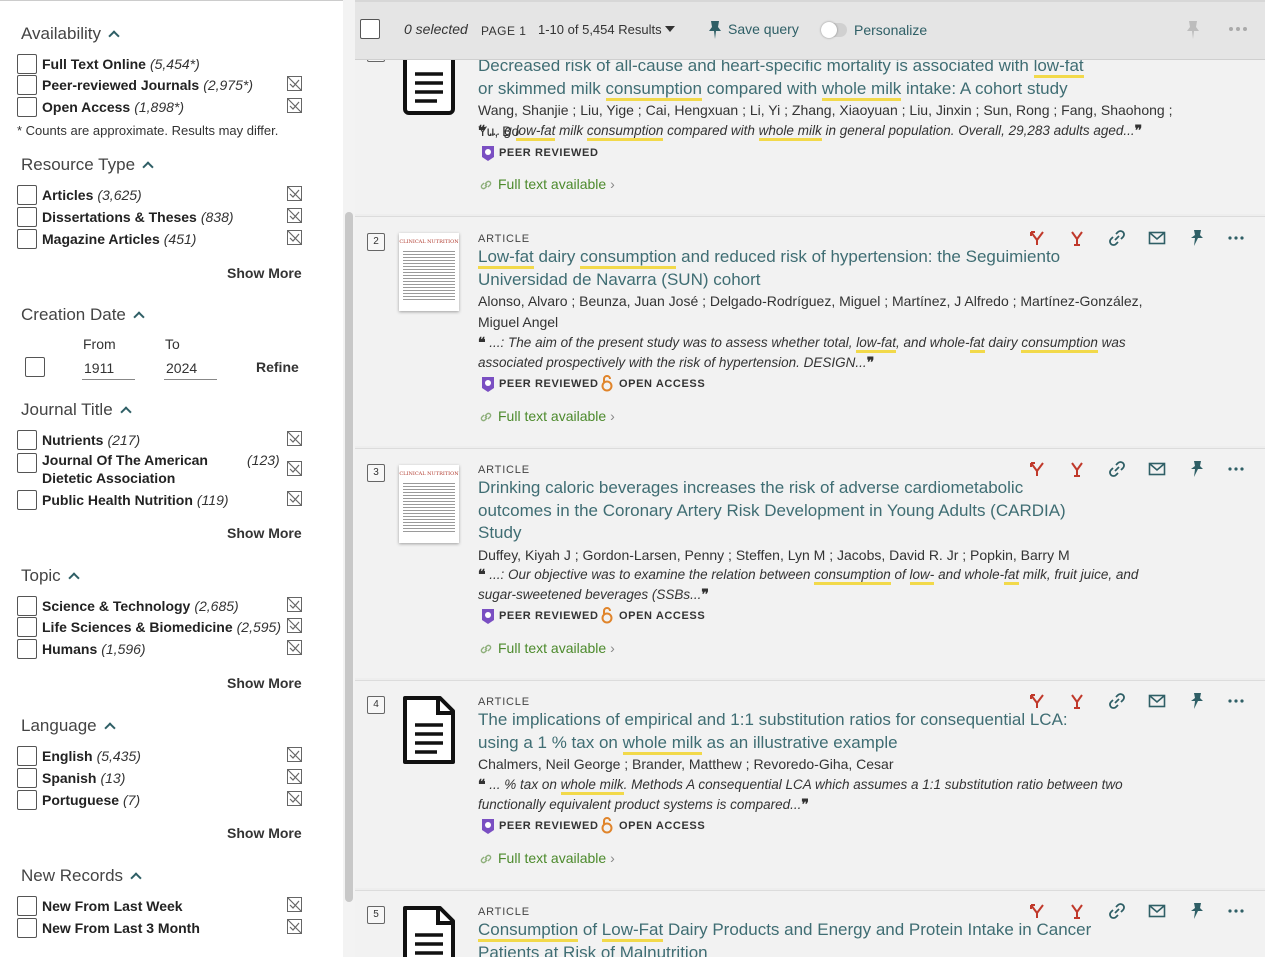 This screenshot has height=957, width=1265. What do you see at coordinates (167, 756) in the screenshot?
I see `facet-option: English (5,435)` at bounding box center [167, 756].